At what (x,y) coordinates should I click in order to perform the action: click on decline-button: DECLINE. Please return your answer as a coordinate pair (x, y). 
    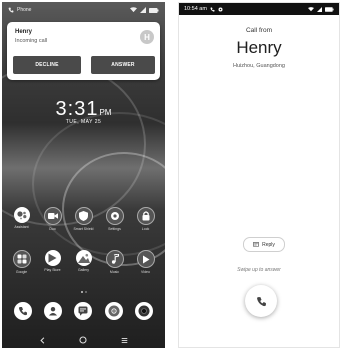
    Looking at the image, I should click on (47, 65).